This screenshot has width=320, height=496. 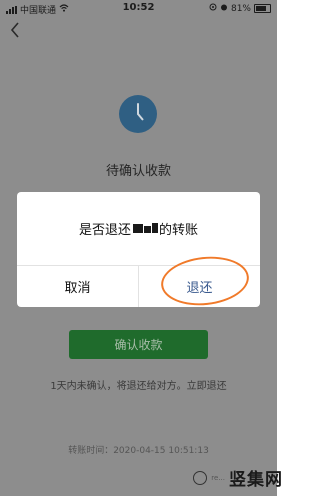 What do you see at coordinates (145, 228) in the screenshot?
I see `redaction-mark` at bounding box center [145, 228].